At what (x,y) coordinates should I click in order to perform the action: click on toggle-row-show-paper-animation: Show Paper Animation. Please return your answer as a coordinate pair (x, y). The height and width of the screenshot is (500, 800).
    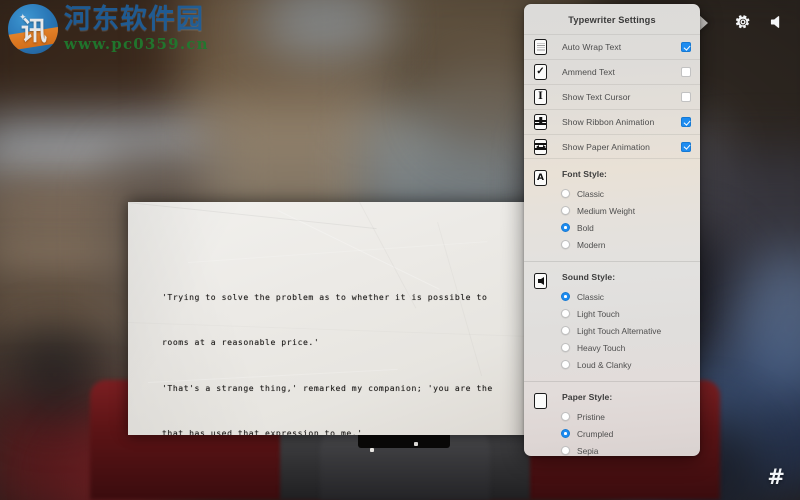
    Looking at the image, I should click on (612, 146).